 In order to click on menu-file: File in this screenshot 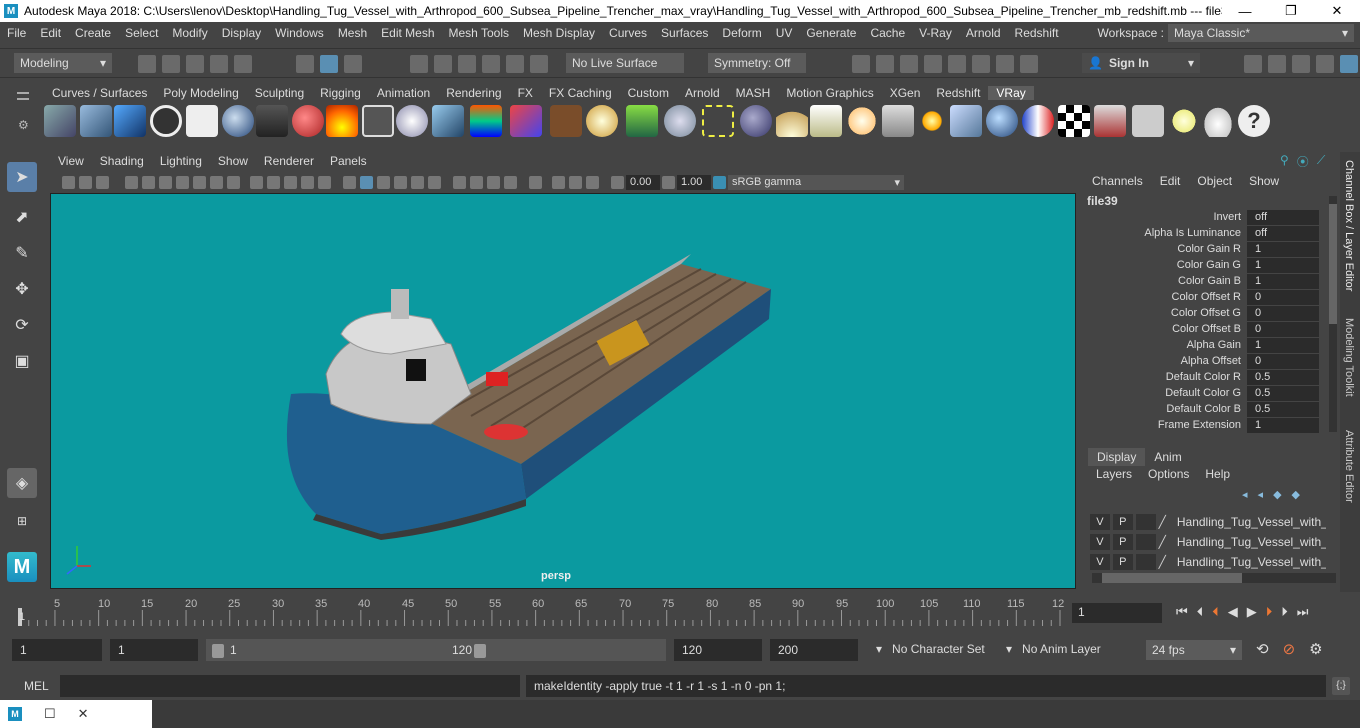, I will do `click(16, 33)`.